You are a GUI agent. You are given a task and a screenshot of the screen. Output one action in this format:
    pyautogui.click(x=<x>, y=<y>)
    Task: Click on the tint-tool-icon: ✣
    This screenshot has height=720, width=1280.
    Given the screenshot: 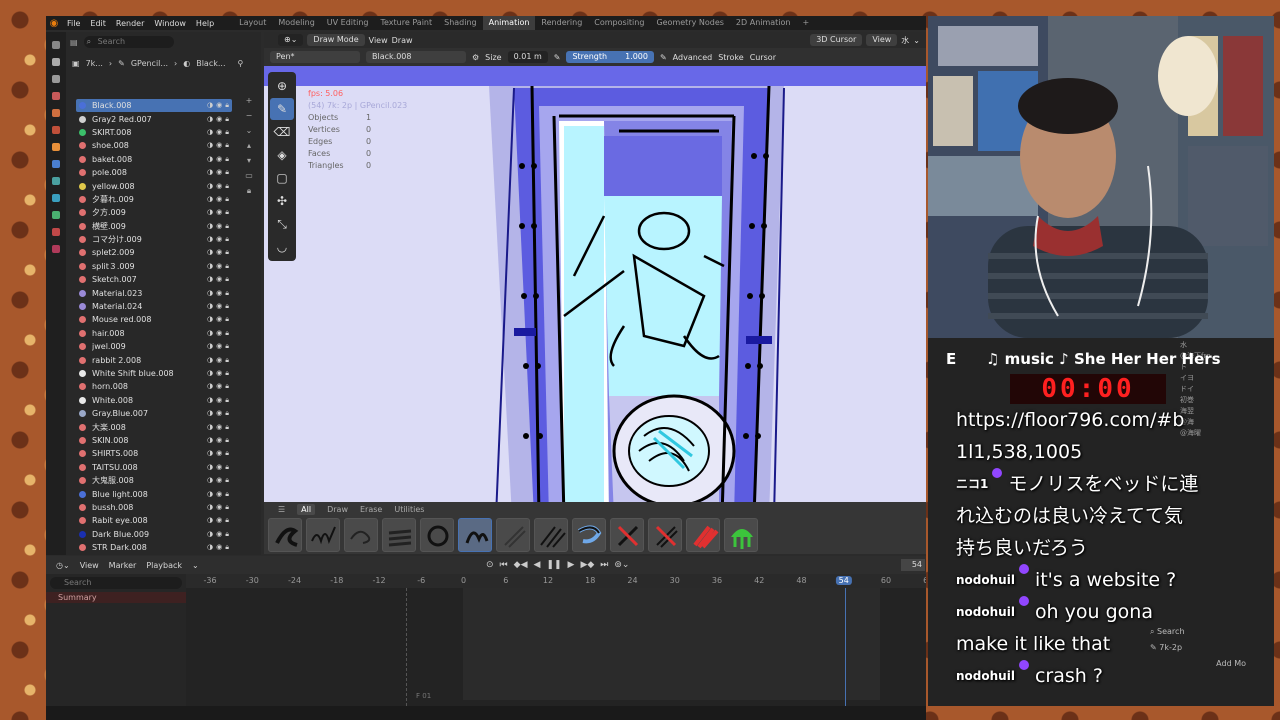 What is the action you would take?
    pyautogui.click(x=282, y=201)
    